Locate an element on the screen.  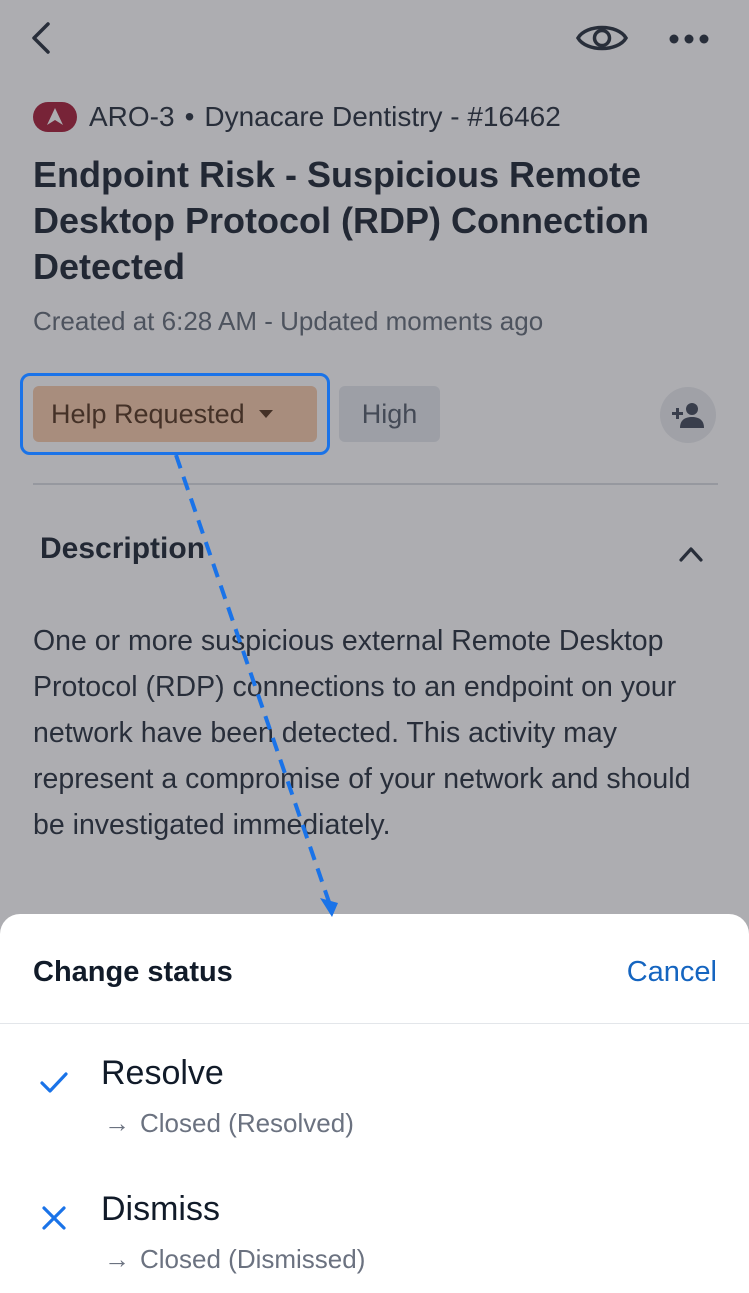
option-sublabel: → Closed (Dismissed) is located at coordinates (234, 1259).